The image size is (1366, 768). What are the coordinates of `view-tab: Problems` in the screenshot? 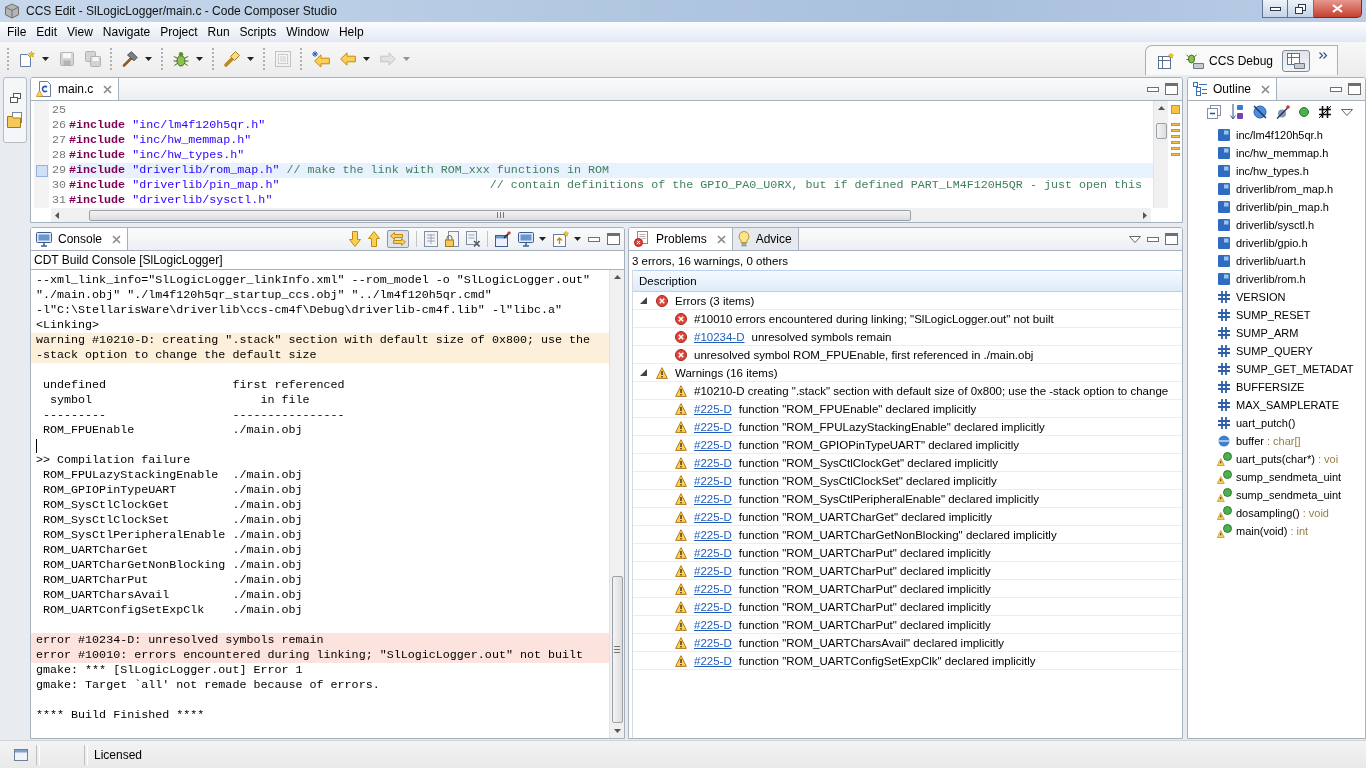 It's located at (681, 239).